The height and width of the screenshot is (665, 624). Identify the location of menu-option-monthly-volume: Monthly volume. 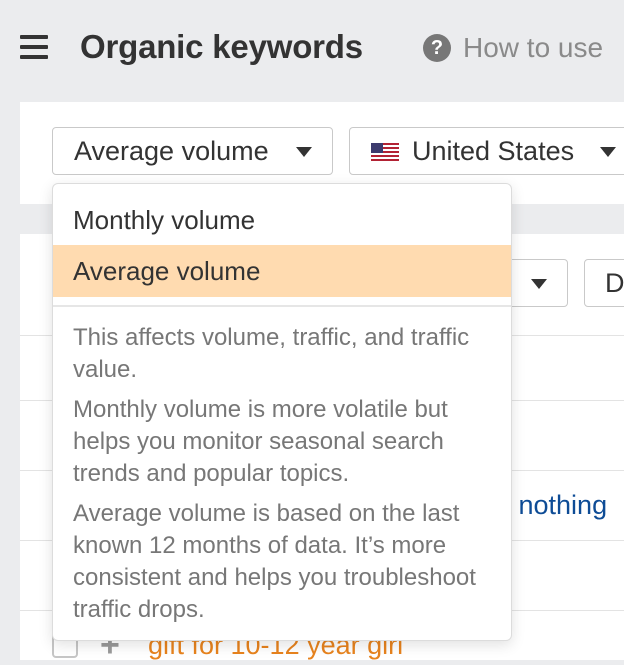
(282, 220).